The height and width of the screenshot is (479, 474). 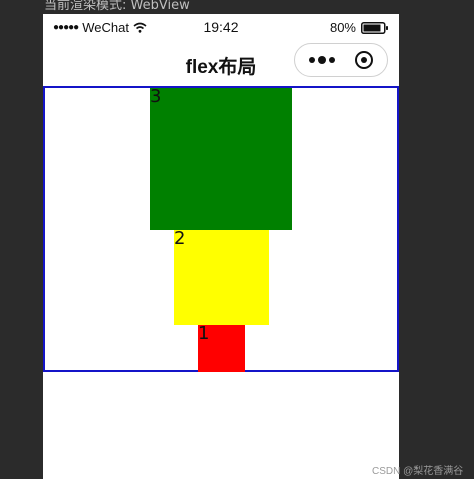 I want to click on flex-item-1: 1, so click(x=221, y=348).